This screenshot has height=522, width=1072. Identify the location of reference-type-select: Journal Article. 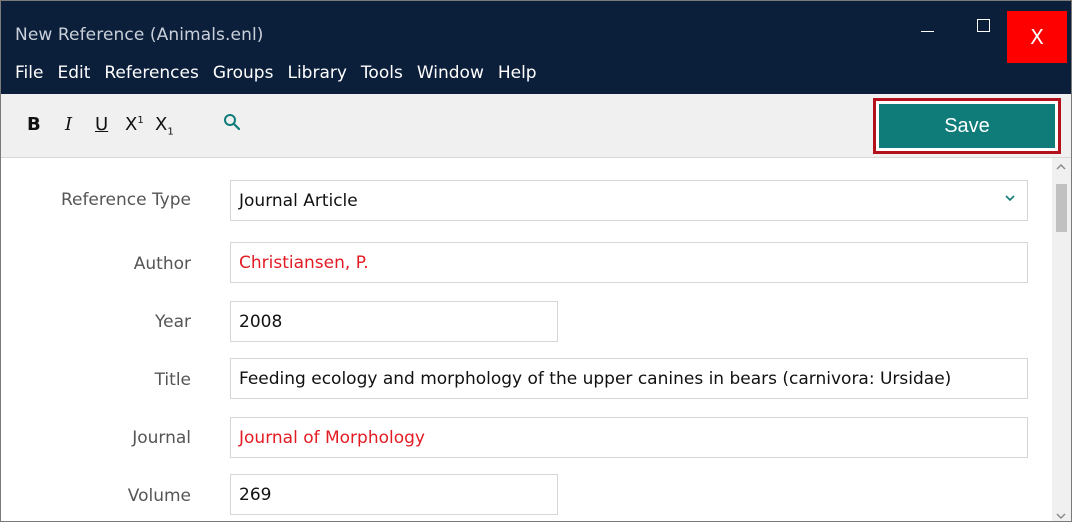
(629, 200).